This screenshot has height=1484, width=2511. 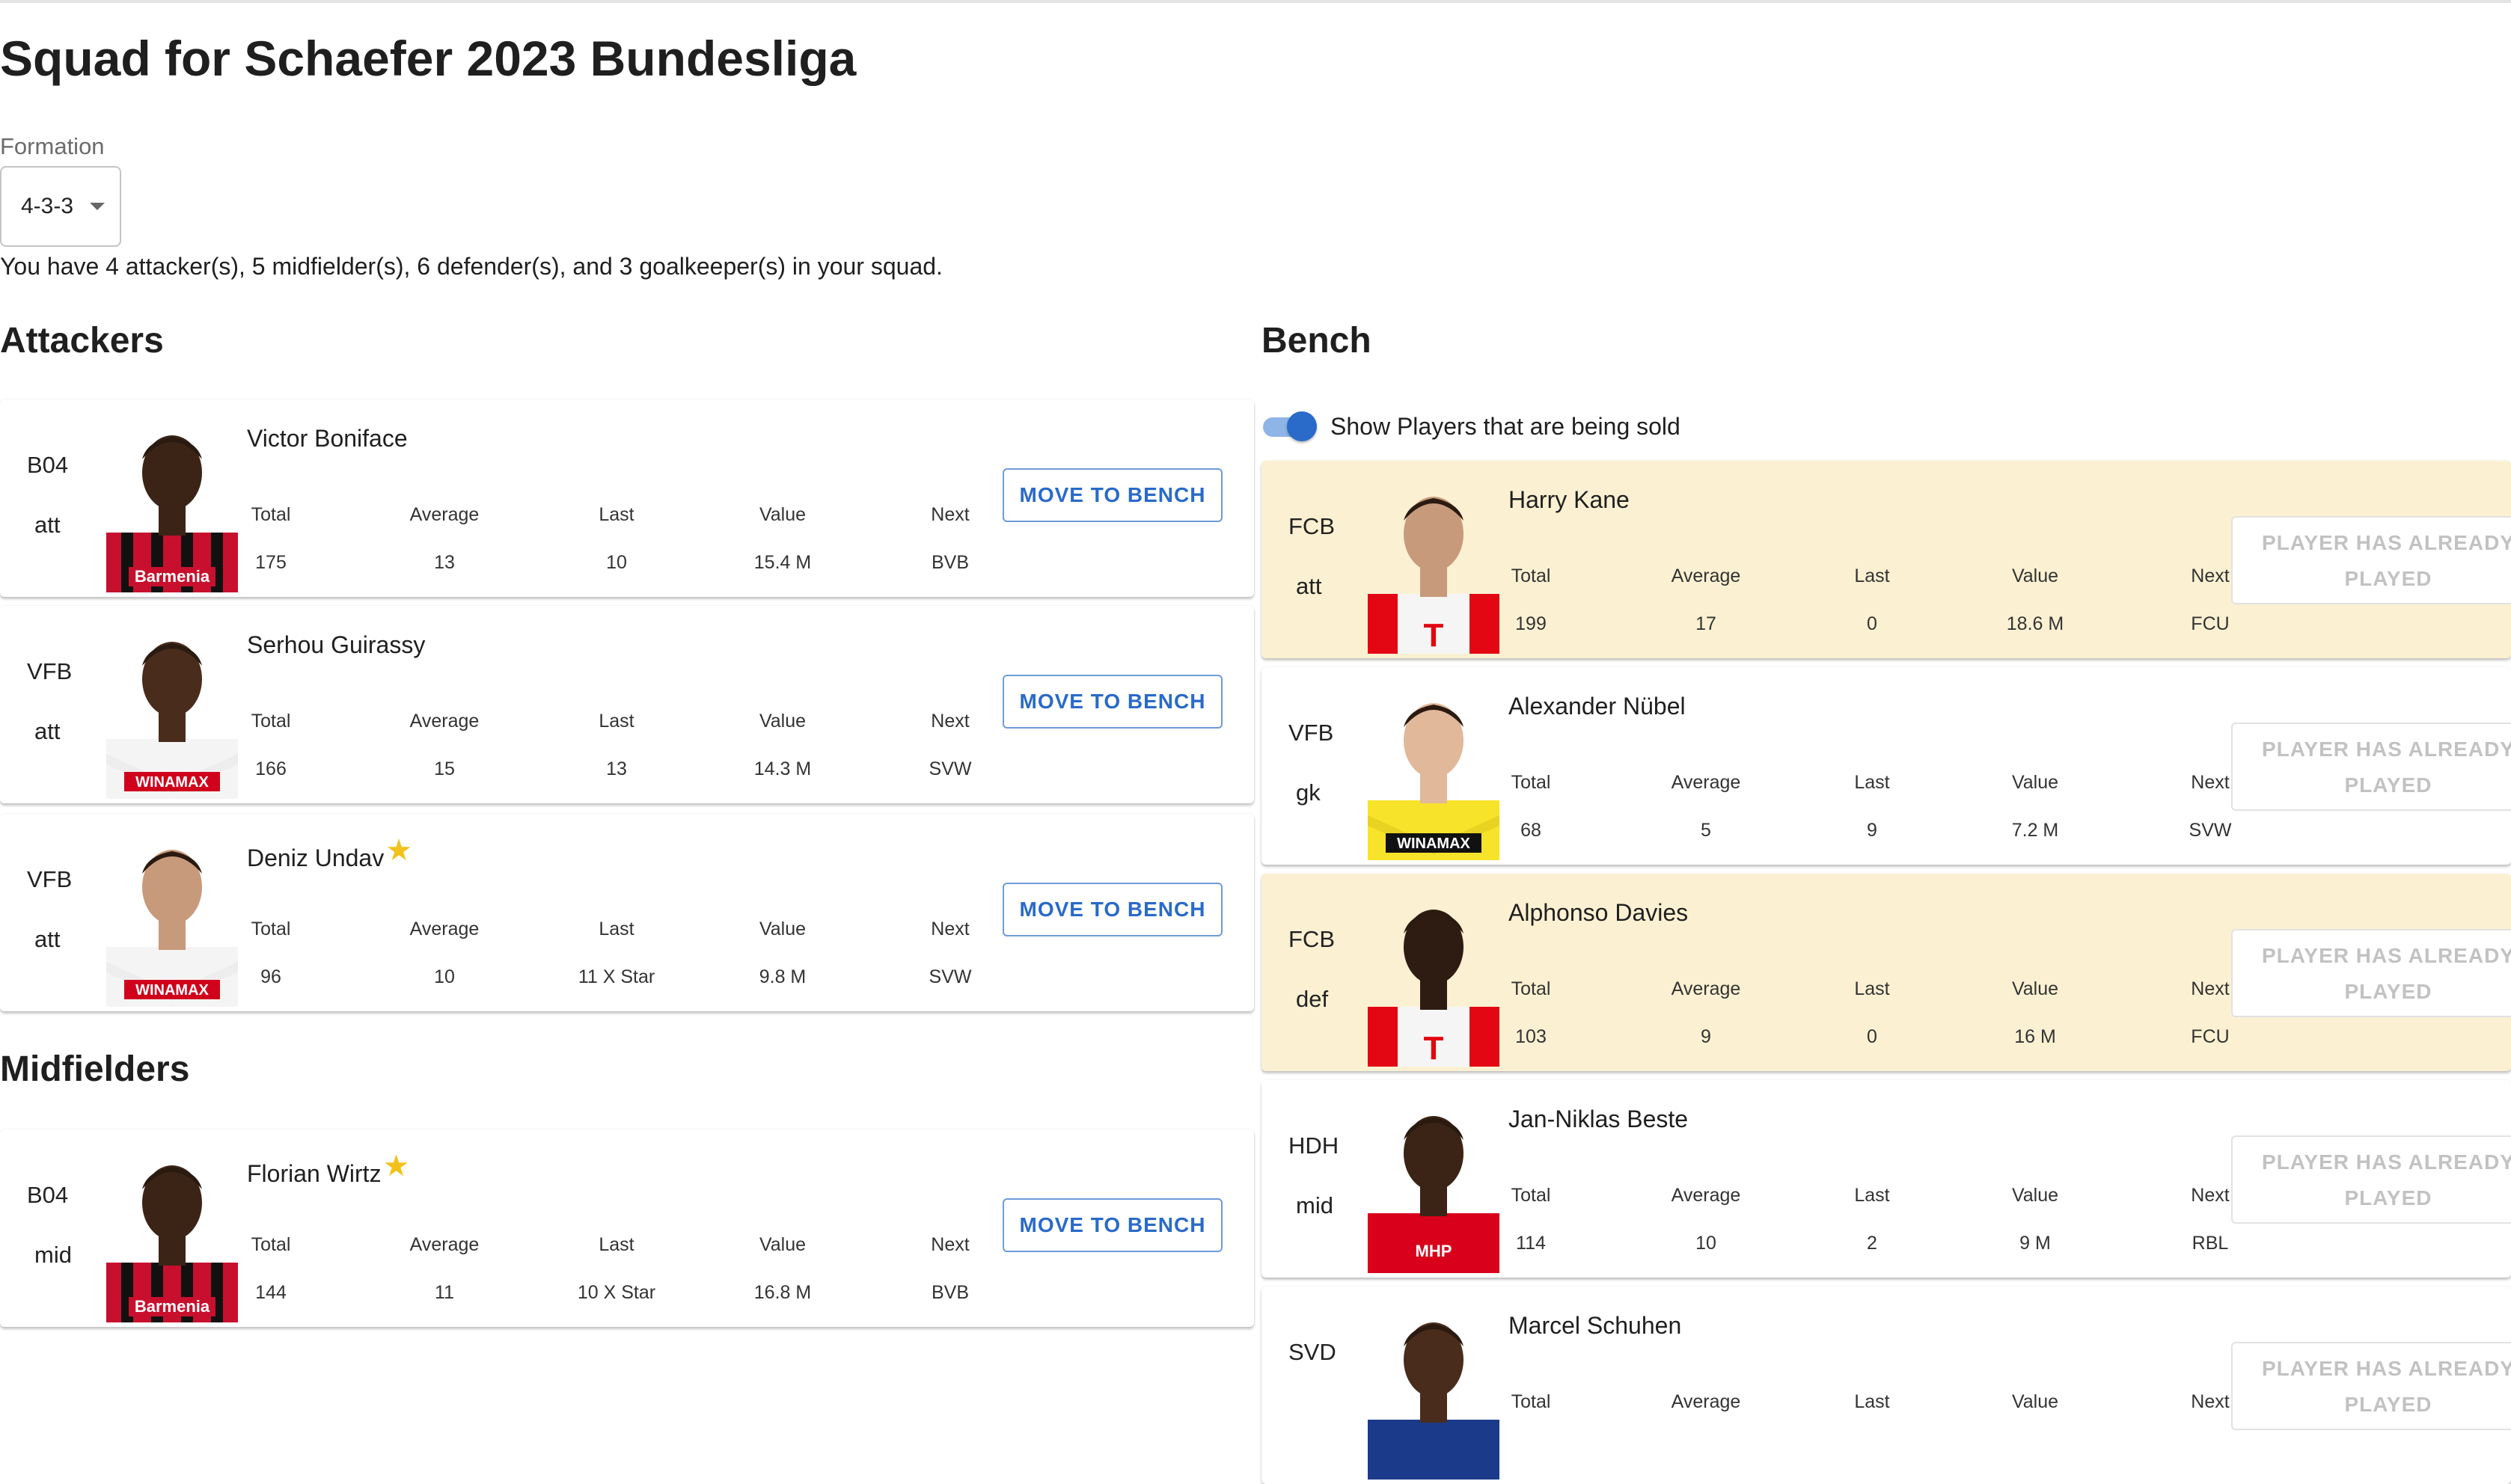 I want to click on player-name-line: Serhou Guirassy, so click(x=336, y=645).